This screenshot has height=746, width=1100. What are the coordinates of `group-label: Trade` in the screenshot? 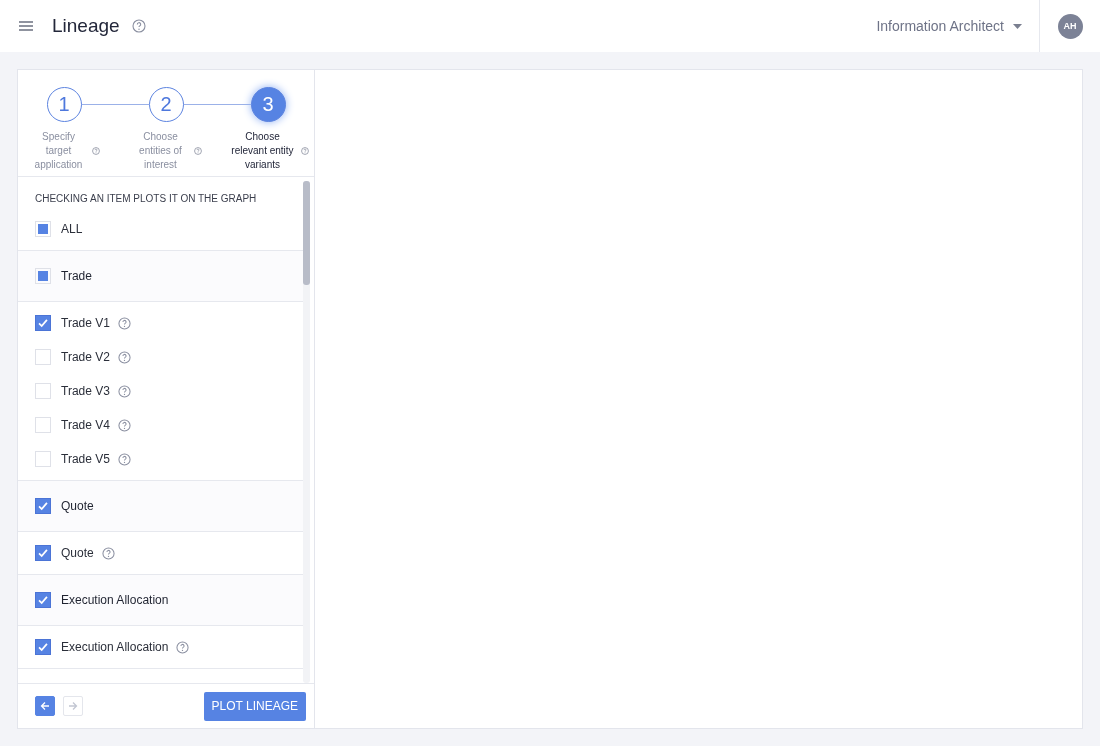 It's located at (76, 276).